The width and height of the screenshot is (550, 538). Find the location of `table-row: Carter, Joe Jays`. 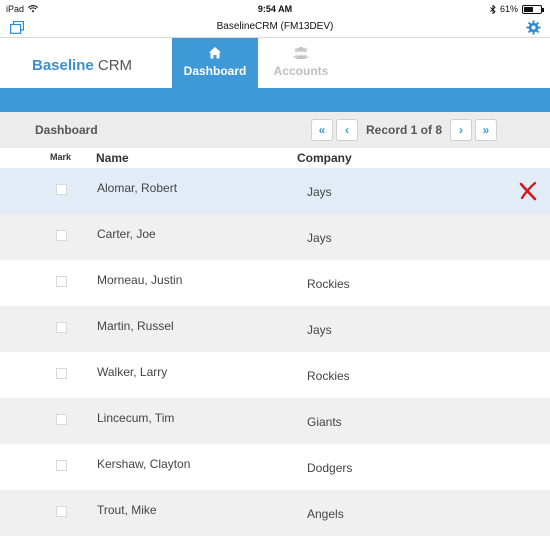

table-row: Carter, Joe Jays is located at coordinates (275, 237).